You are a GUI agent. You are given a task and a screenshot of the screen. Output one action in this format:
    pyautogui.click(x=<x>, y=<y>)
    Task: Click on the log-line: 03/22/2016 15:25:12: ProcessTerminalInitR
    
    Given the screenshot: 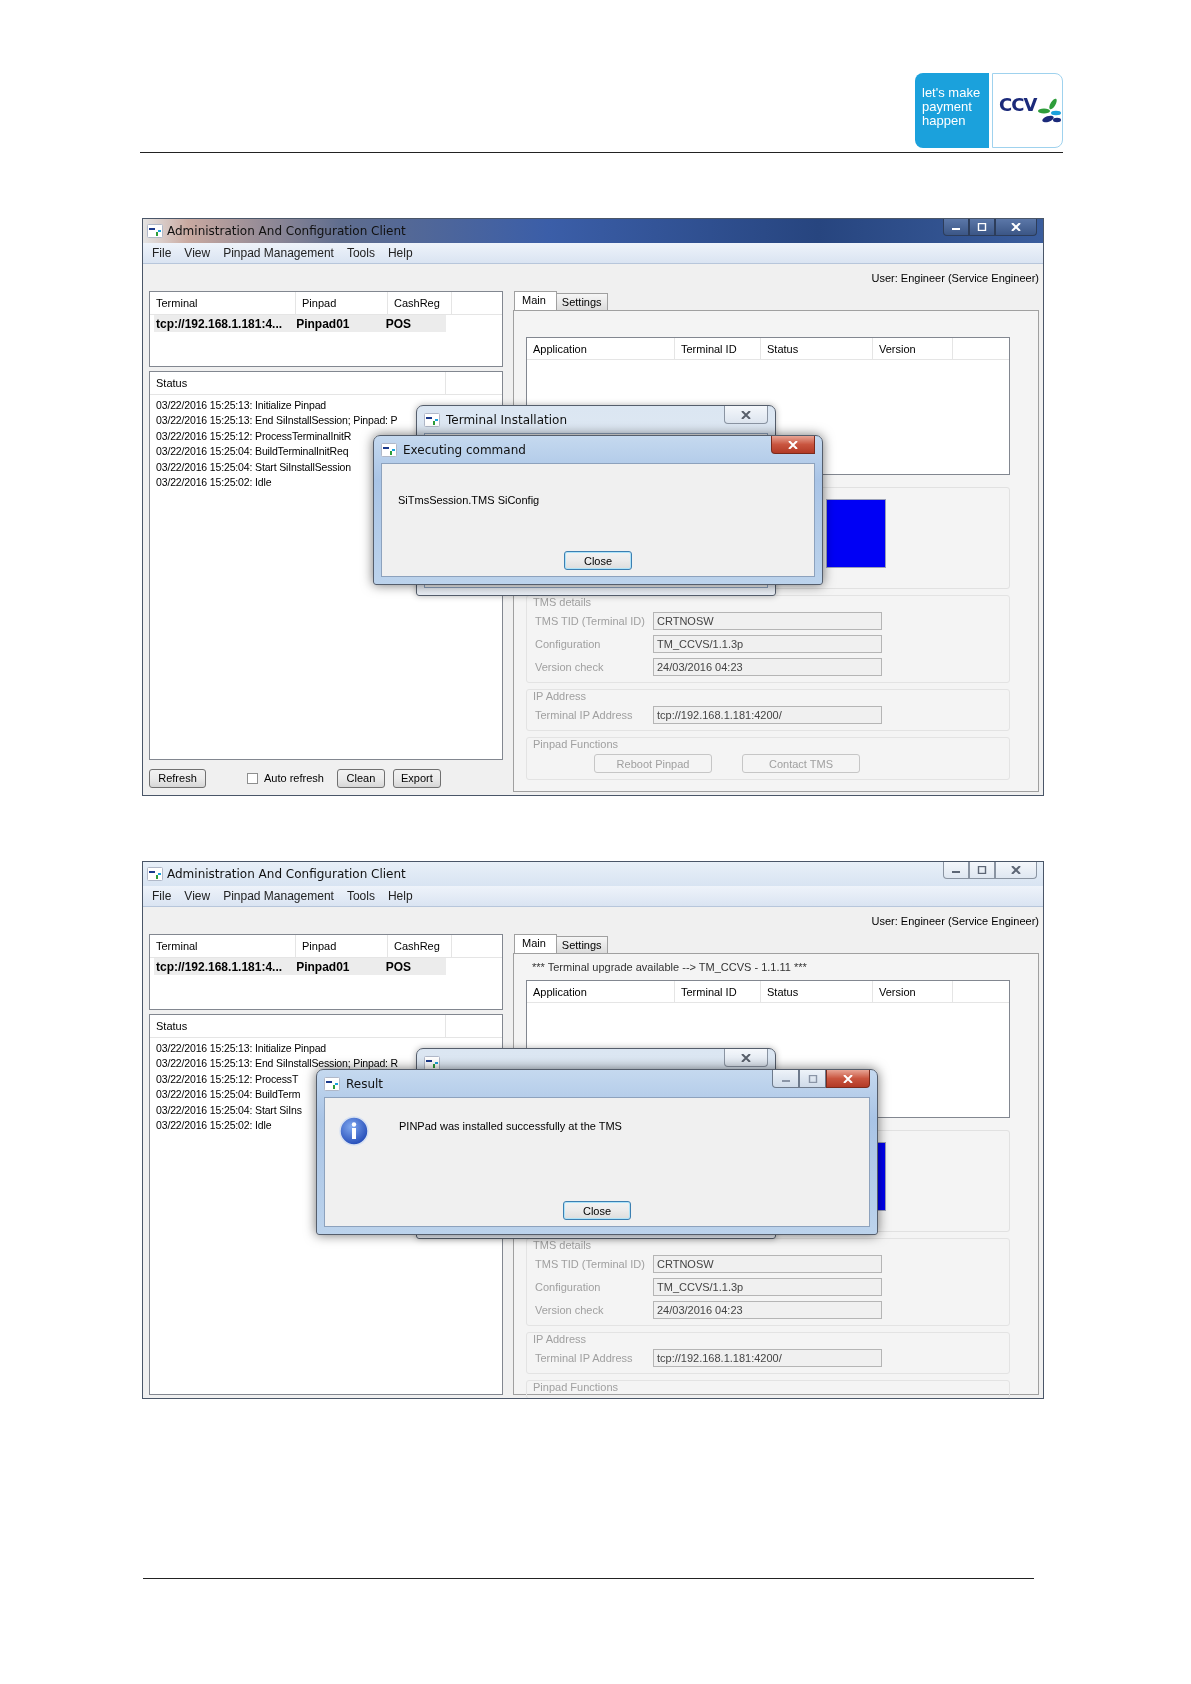 What is the action you would take?
    pyautogui.click(x=253, y=436)
    